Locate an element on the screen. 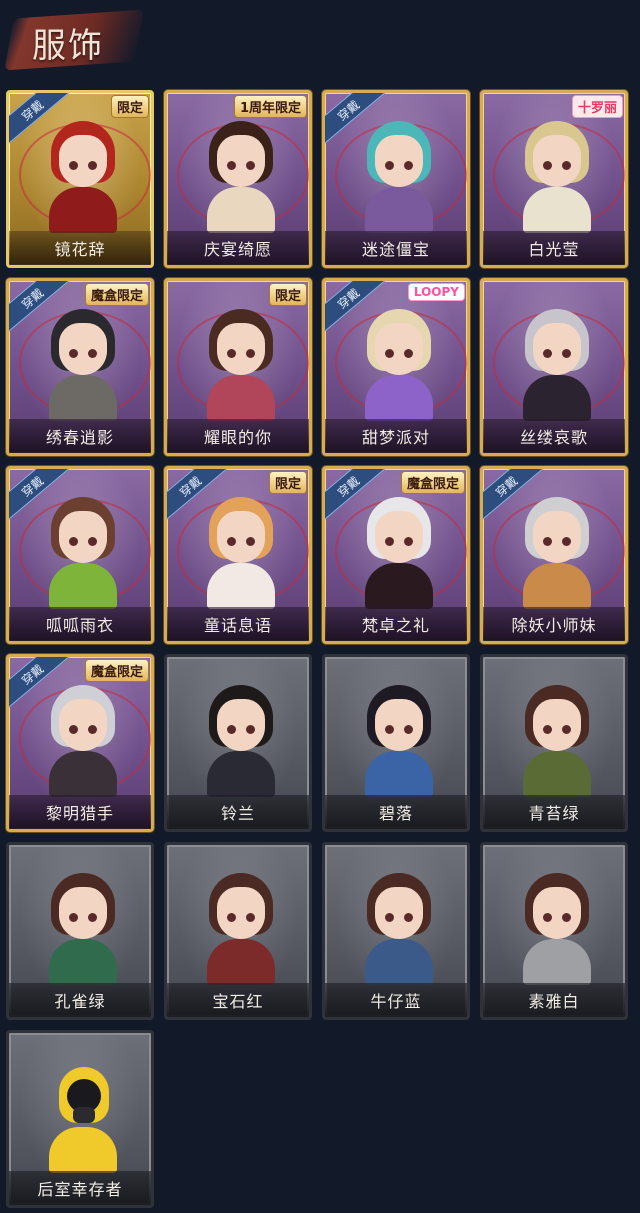 The width and height of the screenshot is (640, 1213). limited-tag: 魔盒限定 is located at coordinates (116, 670).